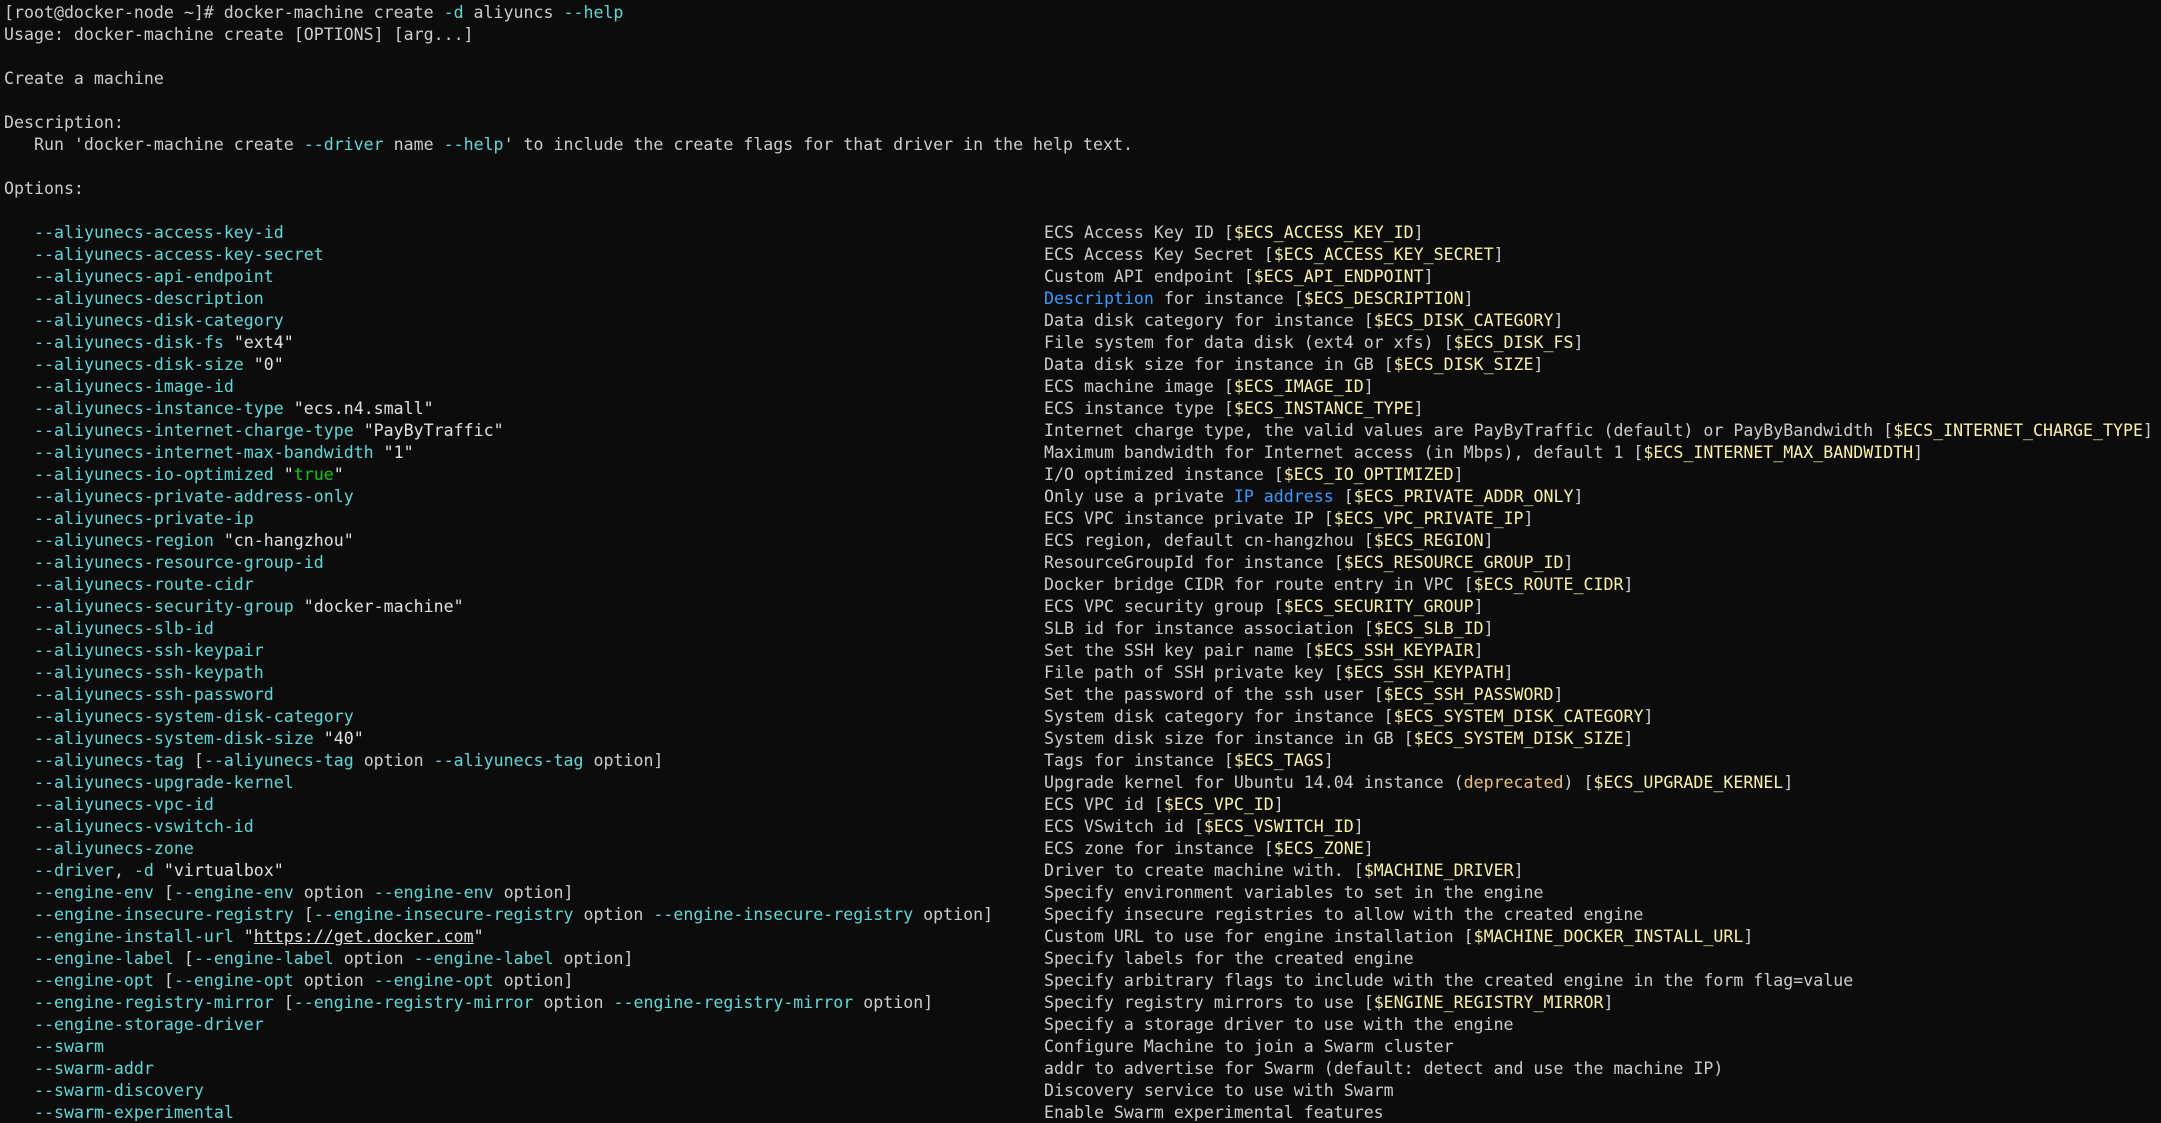  I want to click on text-segment: $ECS_DESCRIPTION, so click(1383, 298).